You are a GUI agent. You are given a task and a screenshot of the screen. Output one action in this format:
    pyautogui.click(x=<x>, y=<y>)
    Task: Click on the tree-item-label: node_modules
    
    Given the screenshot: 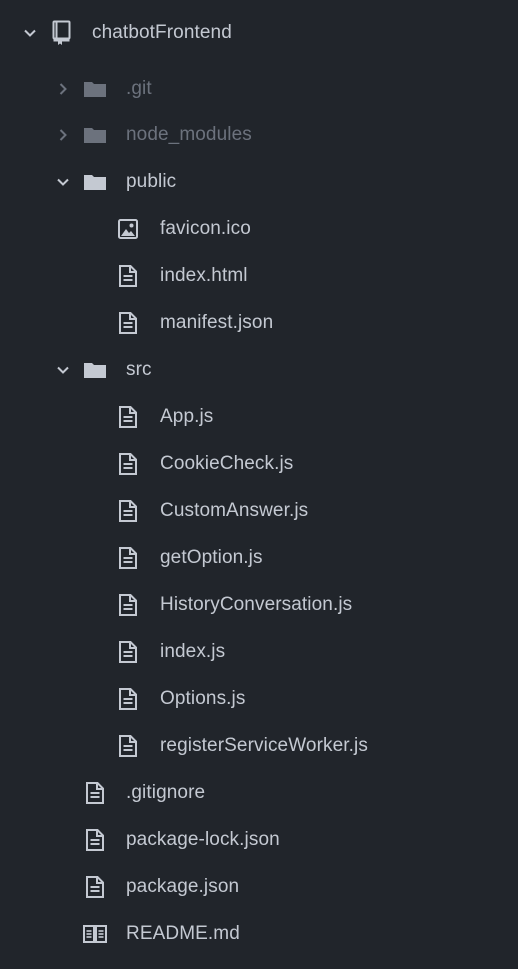 What is the action you would take?
    pyautogui.click(x=189, y=134)
    